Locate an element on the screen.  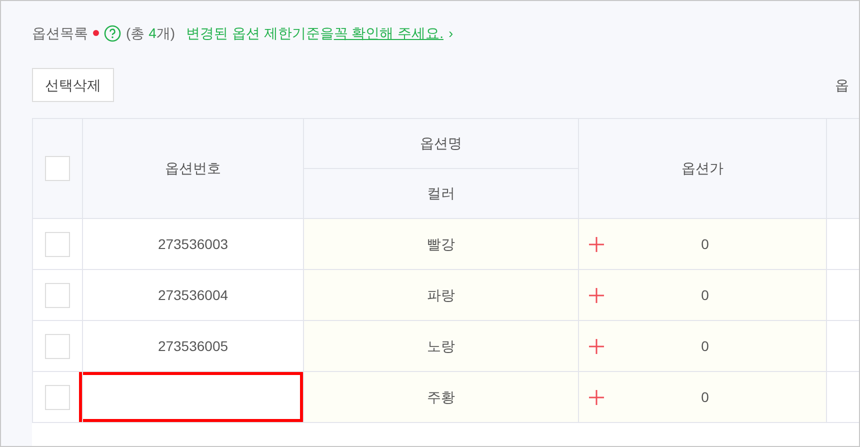
total-count: (총 4개) is located at coordinates (151, 33).